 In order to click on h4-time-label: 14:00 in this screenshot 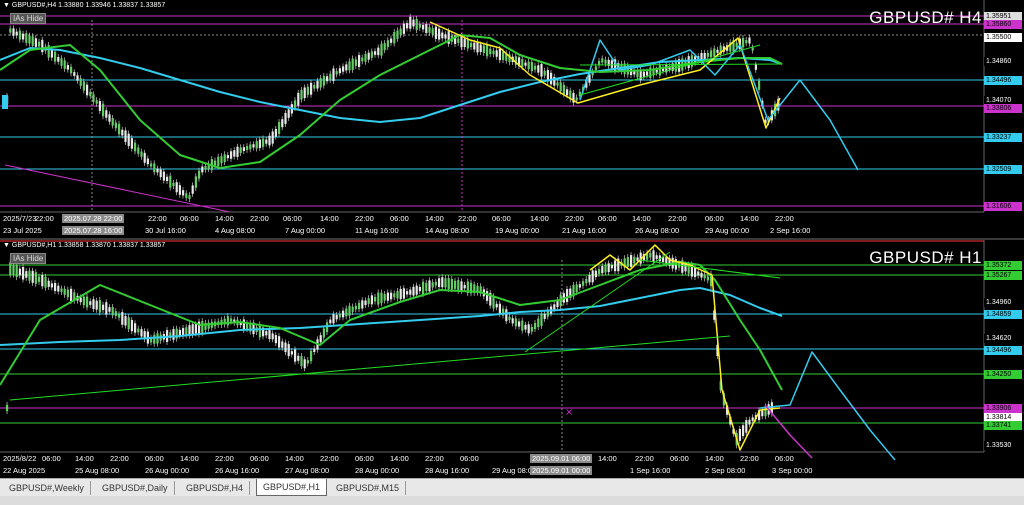, I will do `click(329, 218)`.